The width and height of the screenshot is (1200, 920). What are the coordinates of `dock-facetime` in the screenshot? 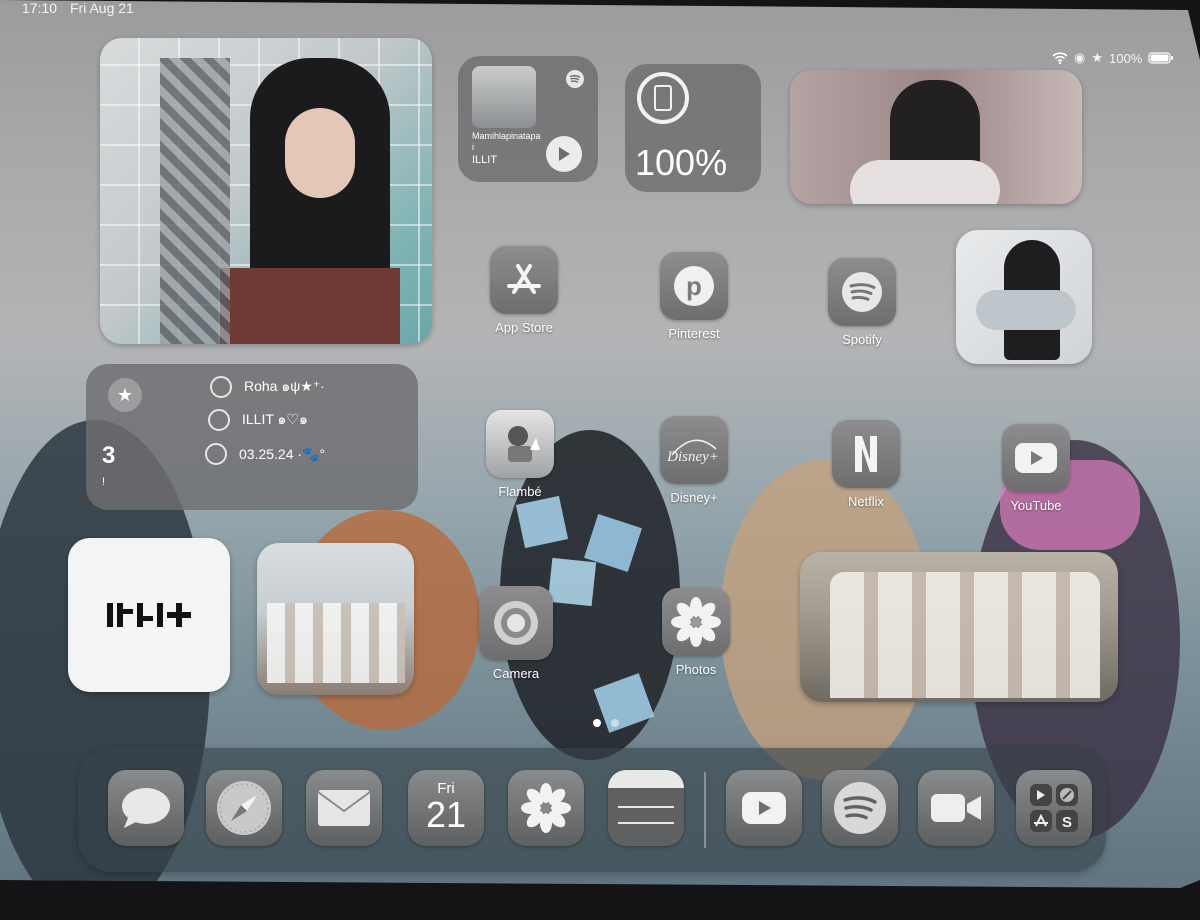 It's located at (956, 808).